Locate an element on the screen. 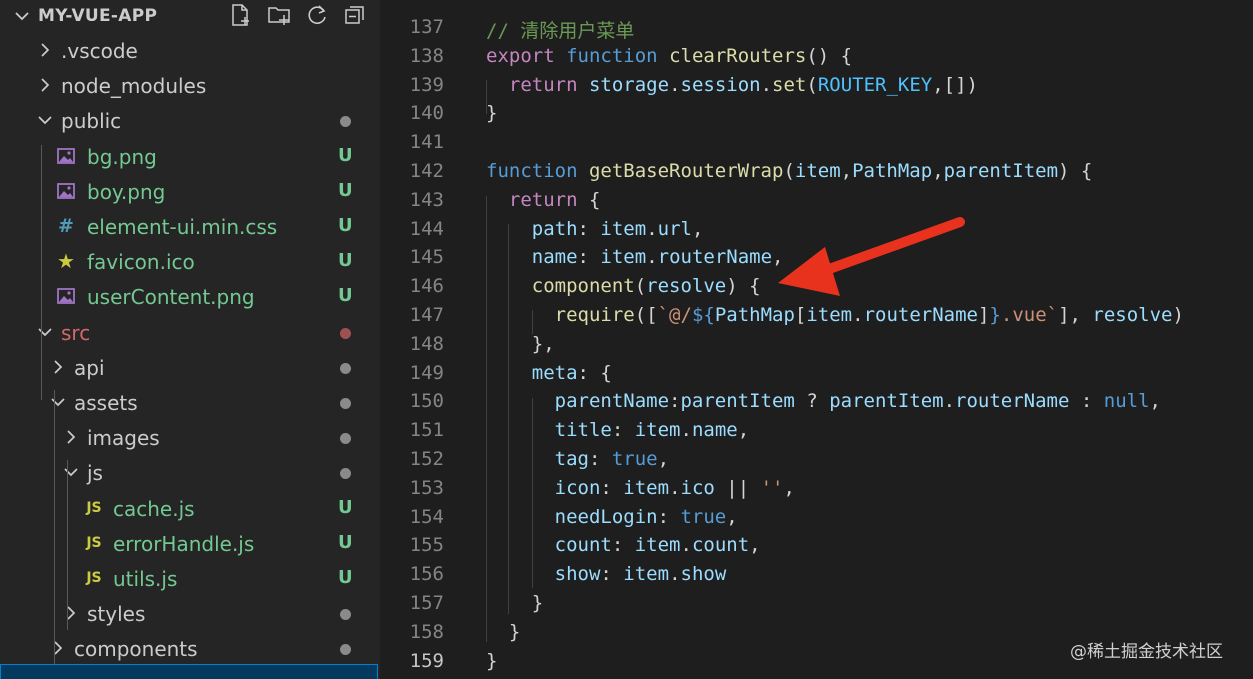  tree-item-node-modules: node_modules is located at coordinates (190, 85).